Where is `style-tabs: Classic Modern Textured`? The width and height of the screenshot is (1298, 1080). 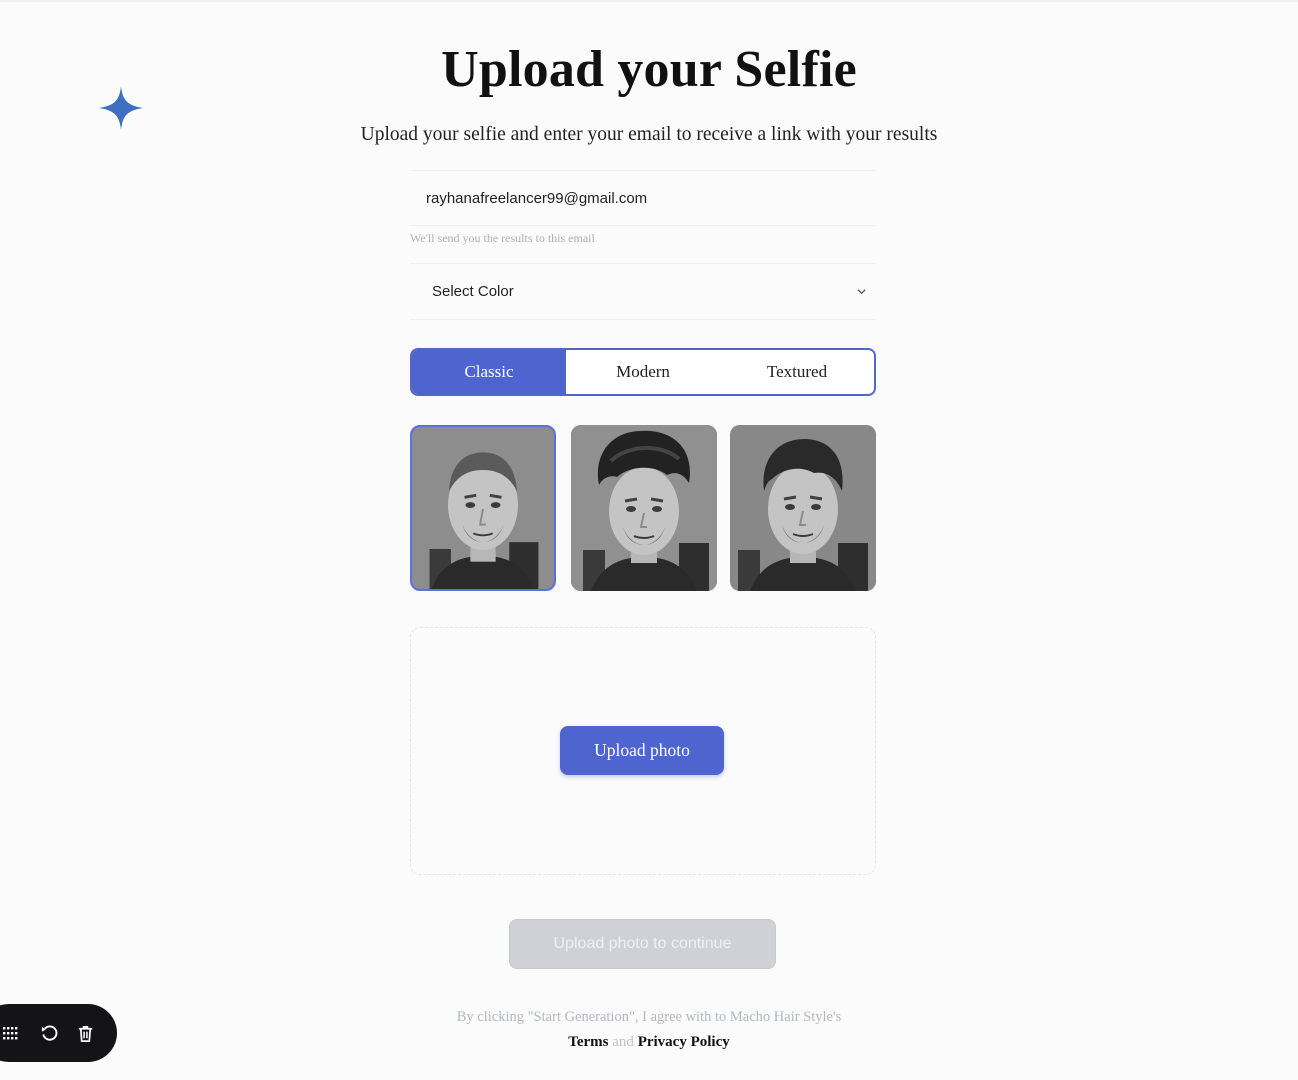
style-tabs: Classic Modern Textured is located at coordinates (643, 372).